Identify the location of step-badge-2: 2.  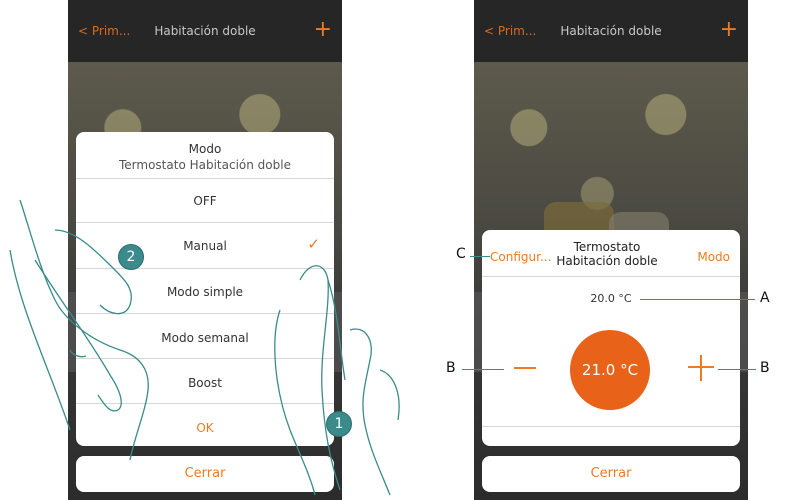
(131, 257).